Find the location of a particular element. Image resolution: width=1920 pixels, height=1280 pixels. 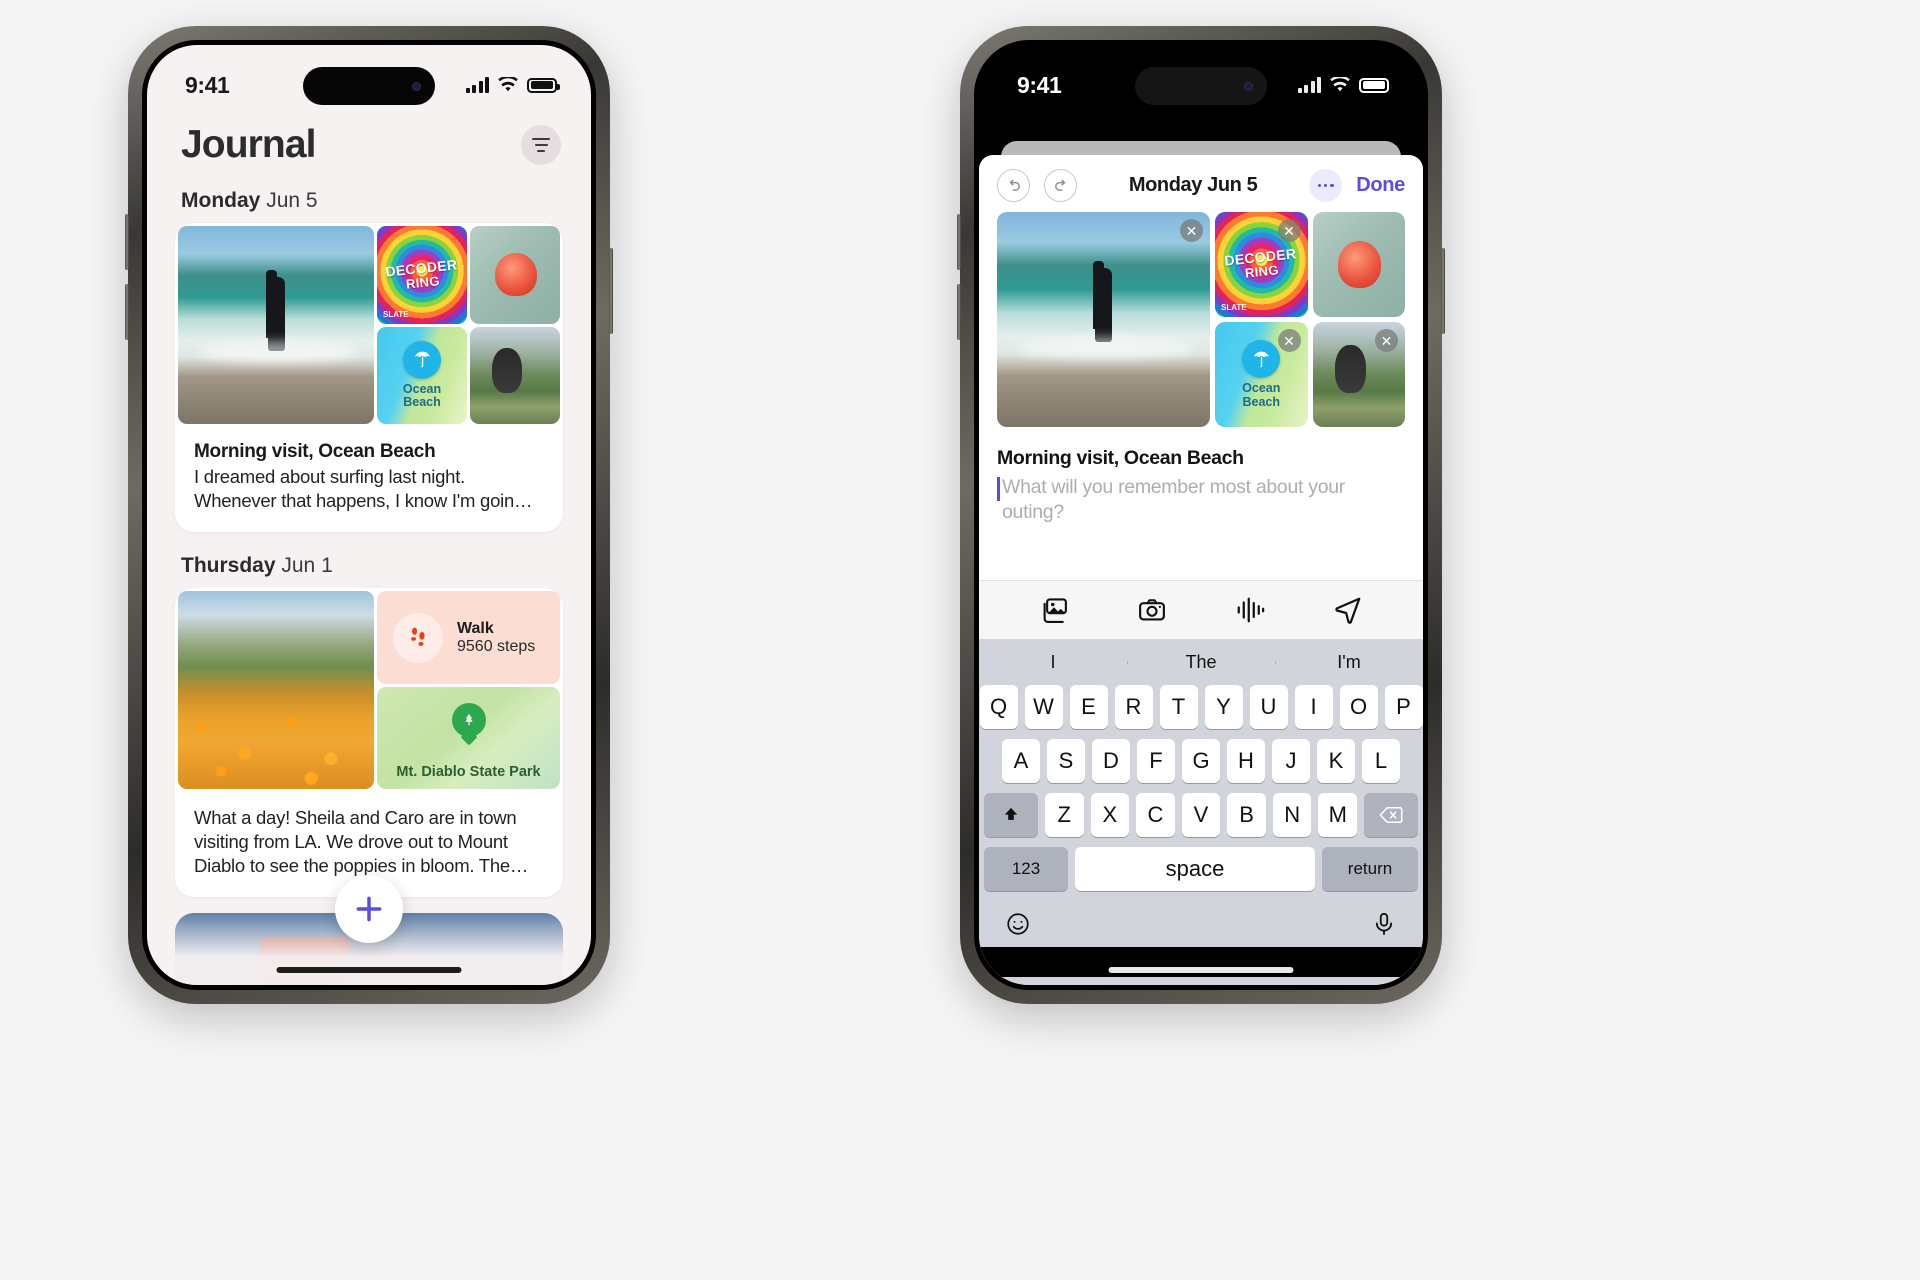

suggestion-2: I'm is located at coordinates (1349, 662).